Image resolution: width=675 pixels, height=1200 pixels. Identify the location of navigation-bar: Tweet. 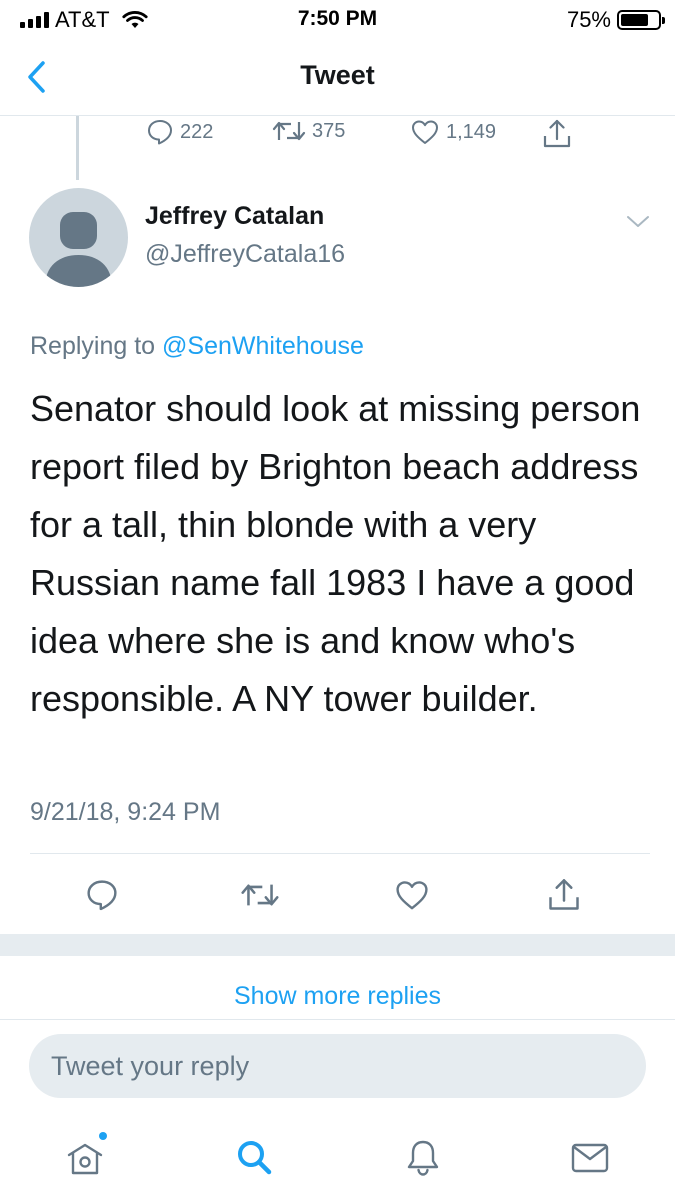
(337, 78).